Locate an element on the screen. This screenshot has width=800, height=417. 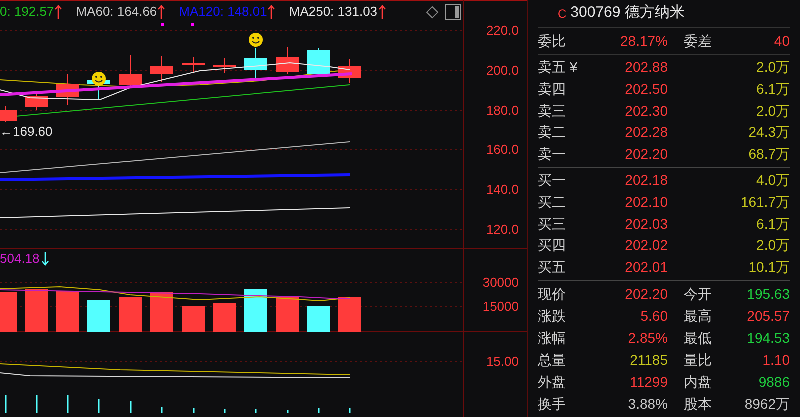
field-label: 涨跌 is located at coordinates (552, 316).